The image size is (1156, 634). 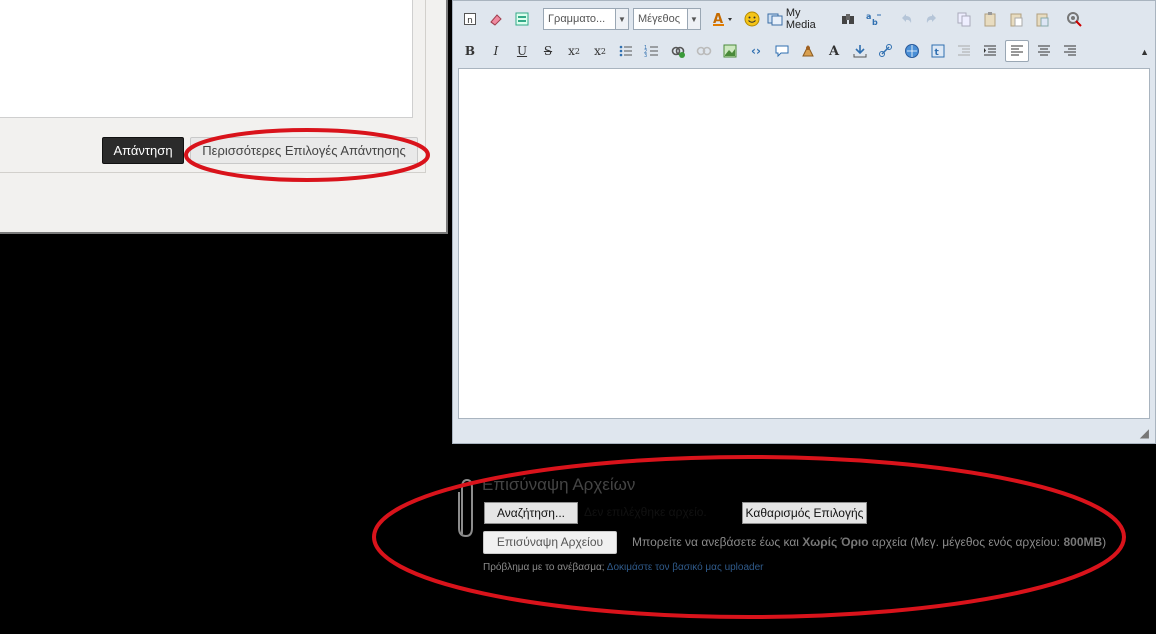 I want to click on bullet-list-icon, so click(x=626, y=51).